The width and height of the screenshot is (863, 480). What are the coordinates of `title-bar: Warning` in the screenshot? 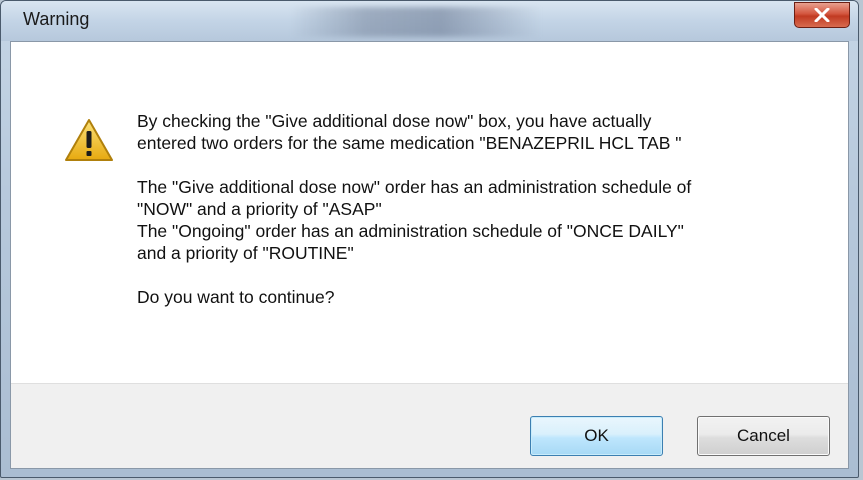 It's located at (429, 21).